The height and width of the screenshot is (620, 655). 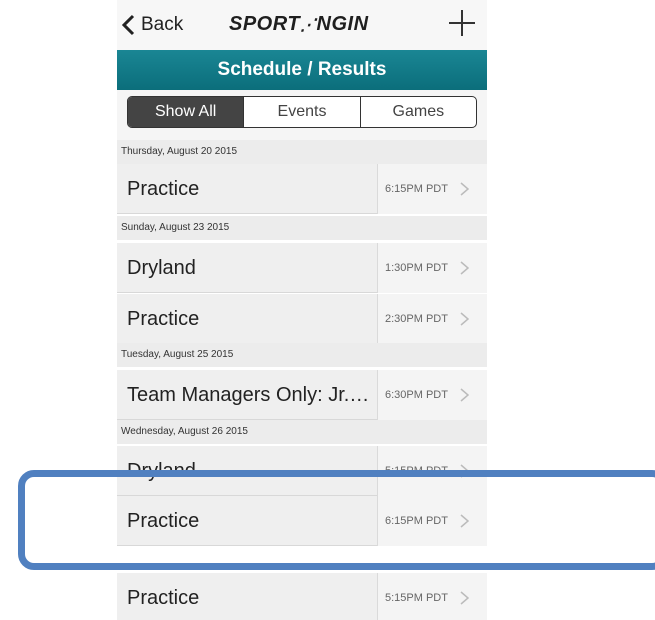 I want to click on event-name: Dryland, so click(x=161, y=268).